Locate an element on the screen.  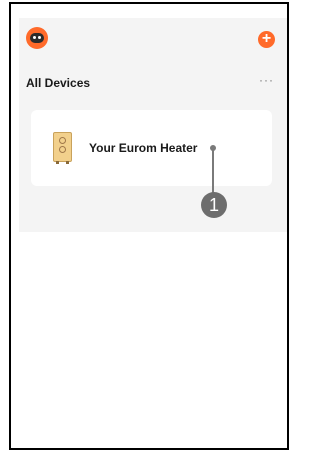
heater-knob-top is located at coordinates (62, 140).